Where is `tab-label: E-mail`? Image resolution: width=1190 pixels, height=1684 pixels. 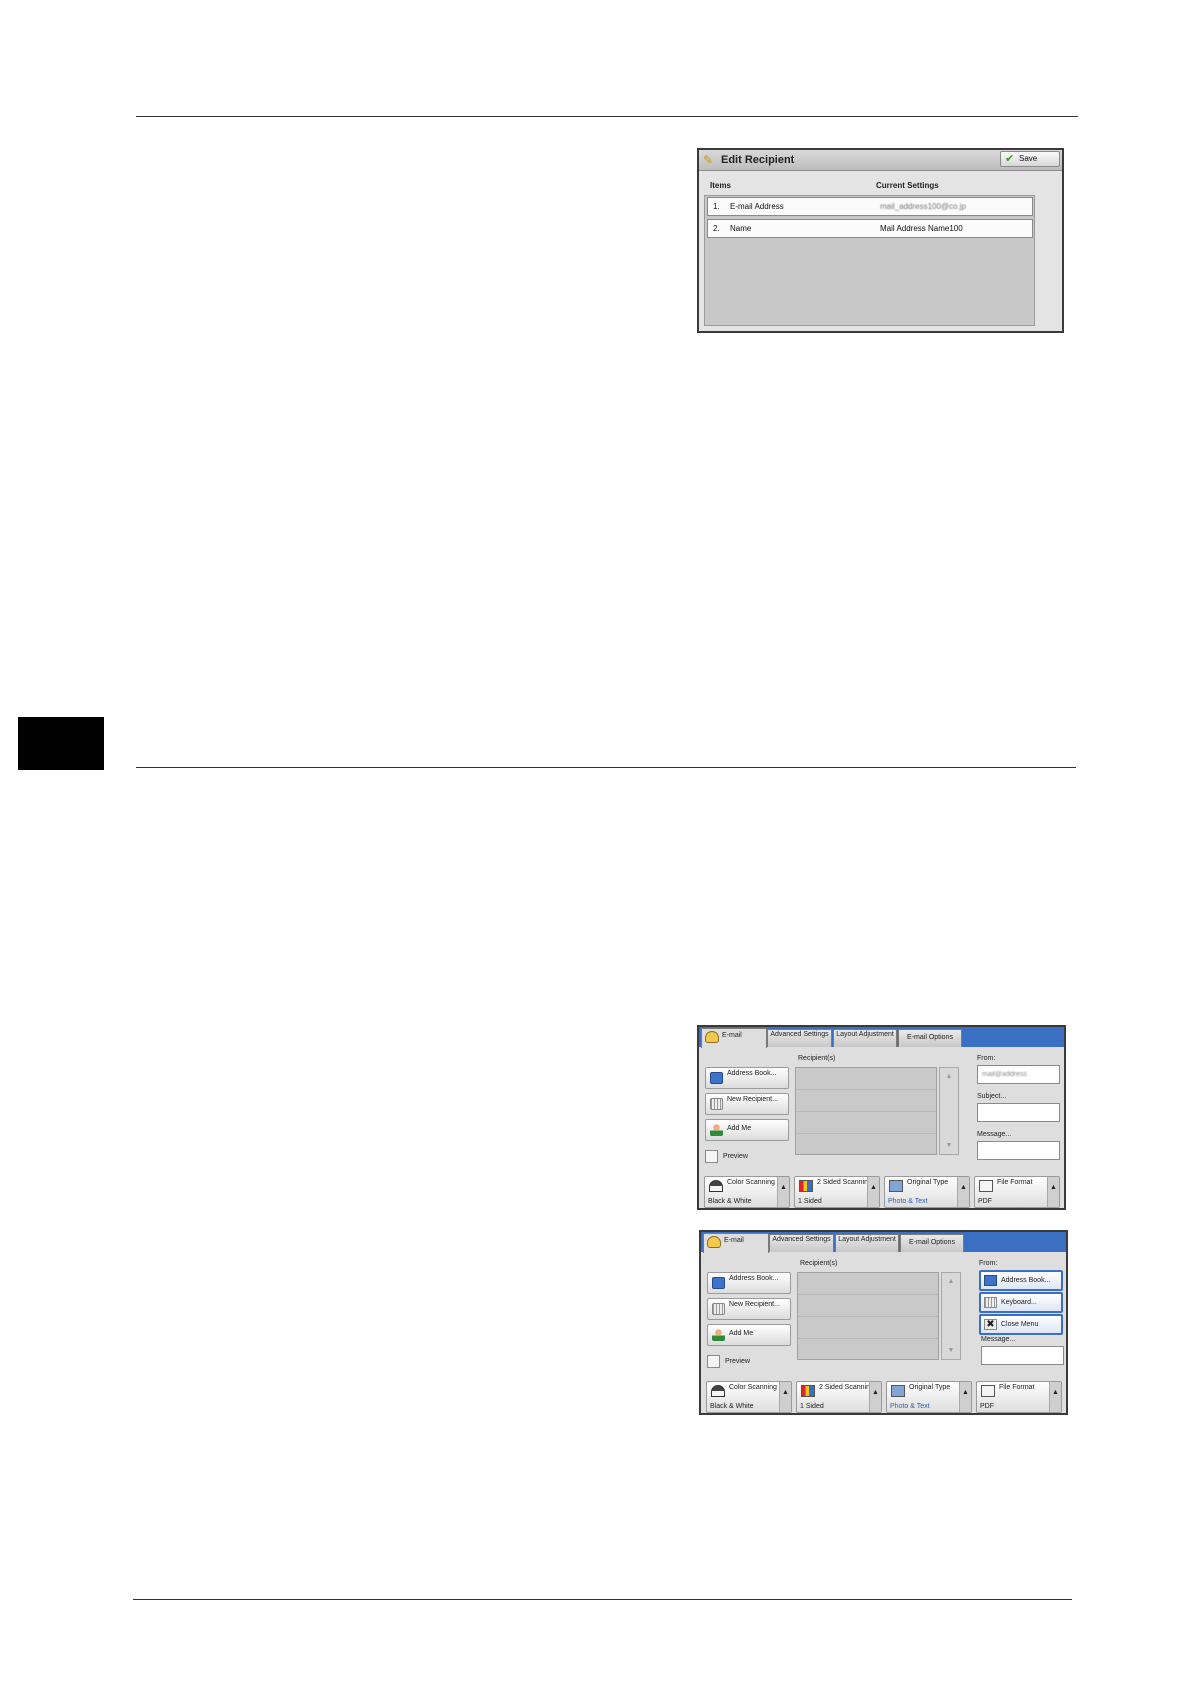
tab-label: E-mail is located at coordinates (732, 1035).